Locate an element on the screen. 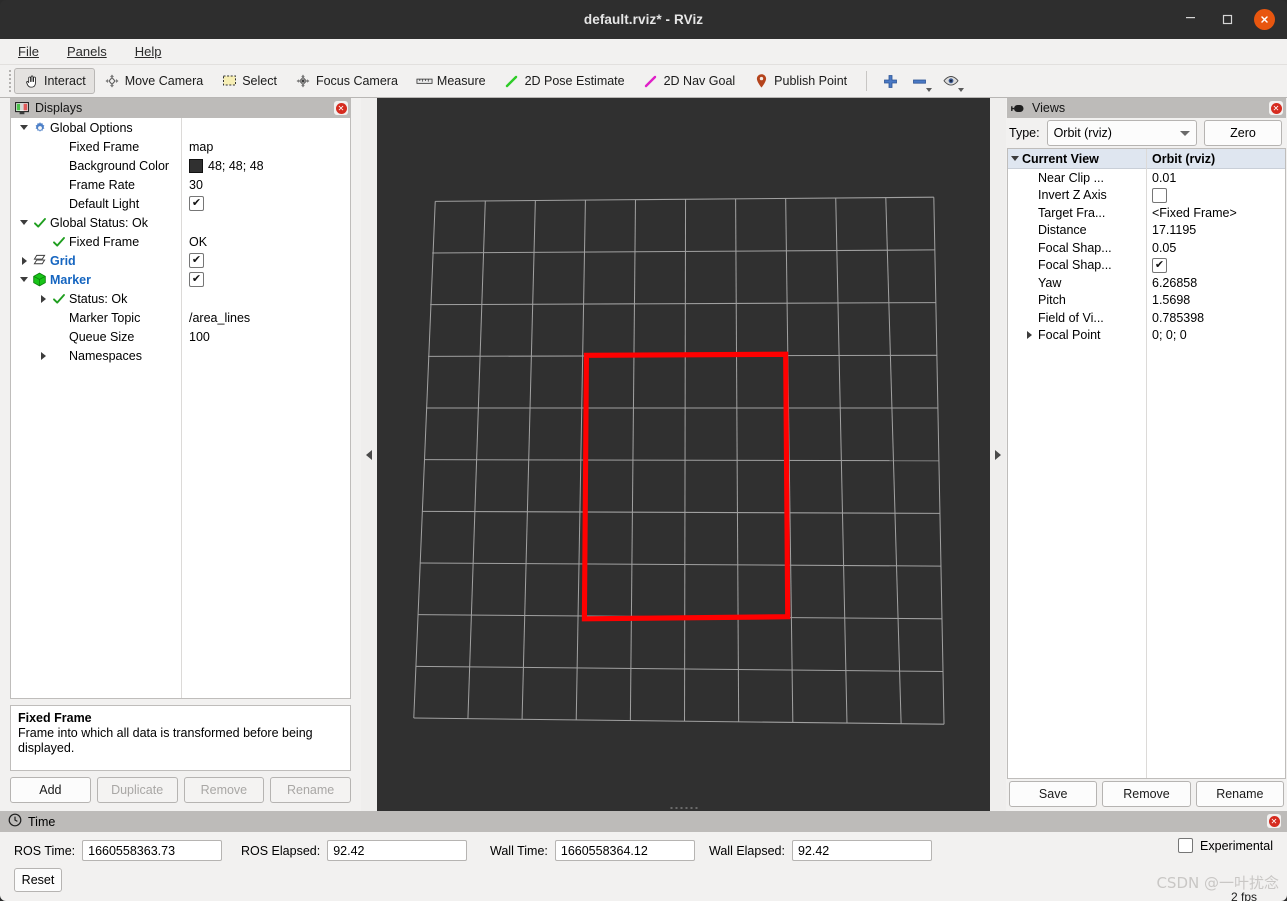 The width and height of the screenshot is (1287, 901). views-row-value-cell: 0.785398 is located at coordinates (1215, 318).